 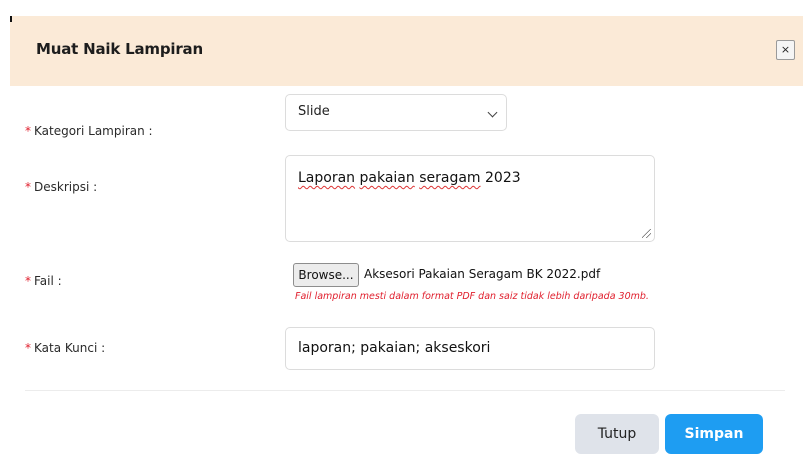 I want to click on chevron-down-icon, so click(x=492, y=112).